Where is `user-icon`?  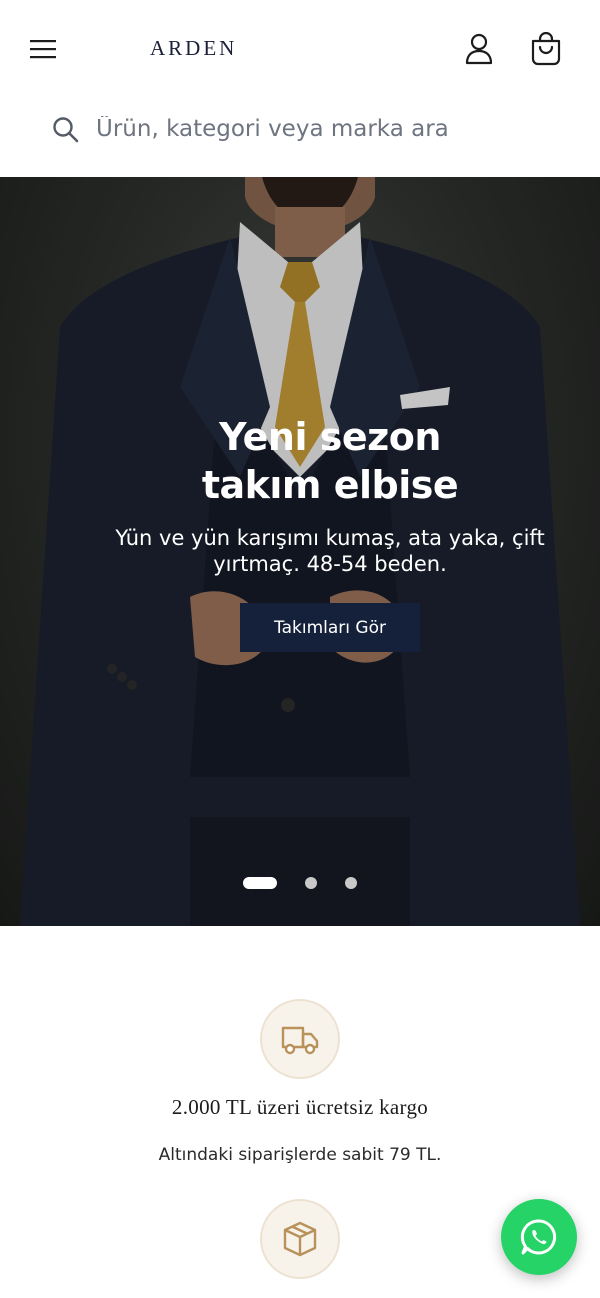 user-icon is located at coordinates (479, 49).